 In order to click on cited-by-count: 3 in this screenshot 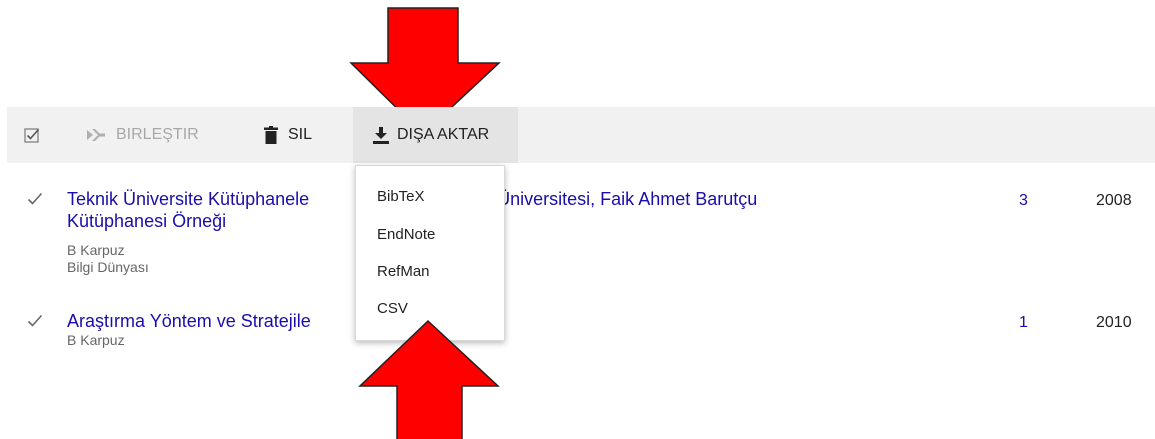, I will do `click(1023, 201)`.